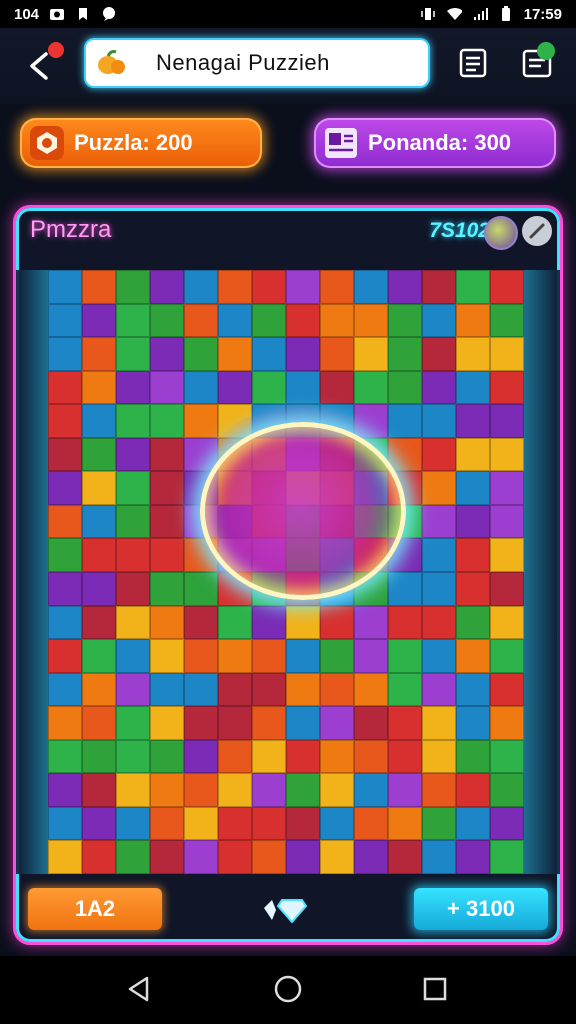 The image size is (576, 1024). I want to click on nav-home-button, so click(288, 989).